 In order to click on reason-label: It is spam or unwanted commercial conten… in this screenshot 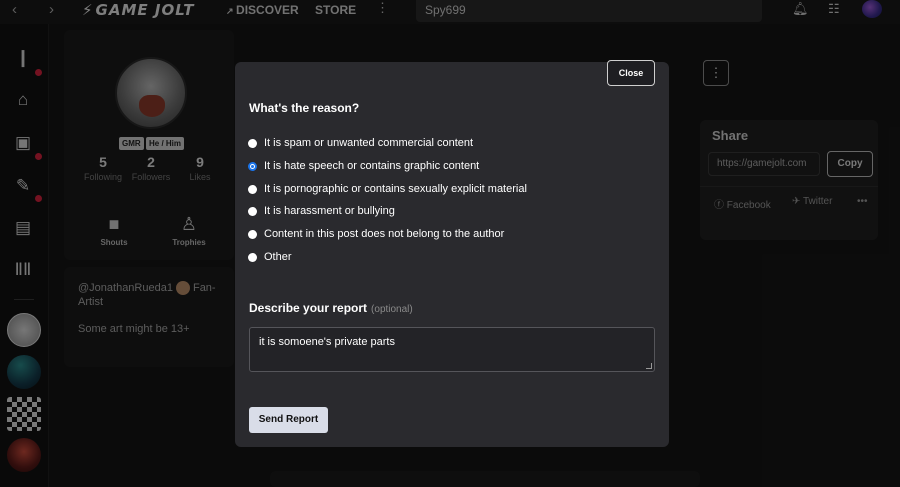, I will do `click(369, 143)`.